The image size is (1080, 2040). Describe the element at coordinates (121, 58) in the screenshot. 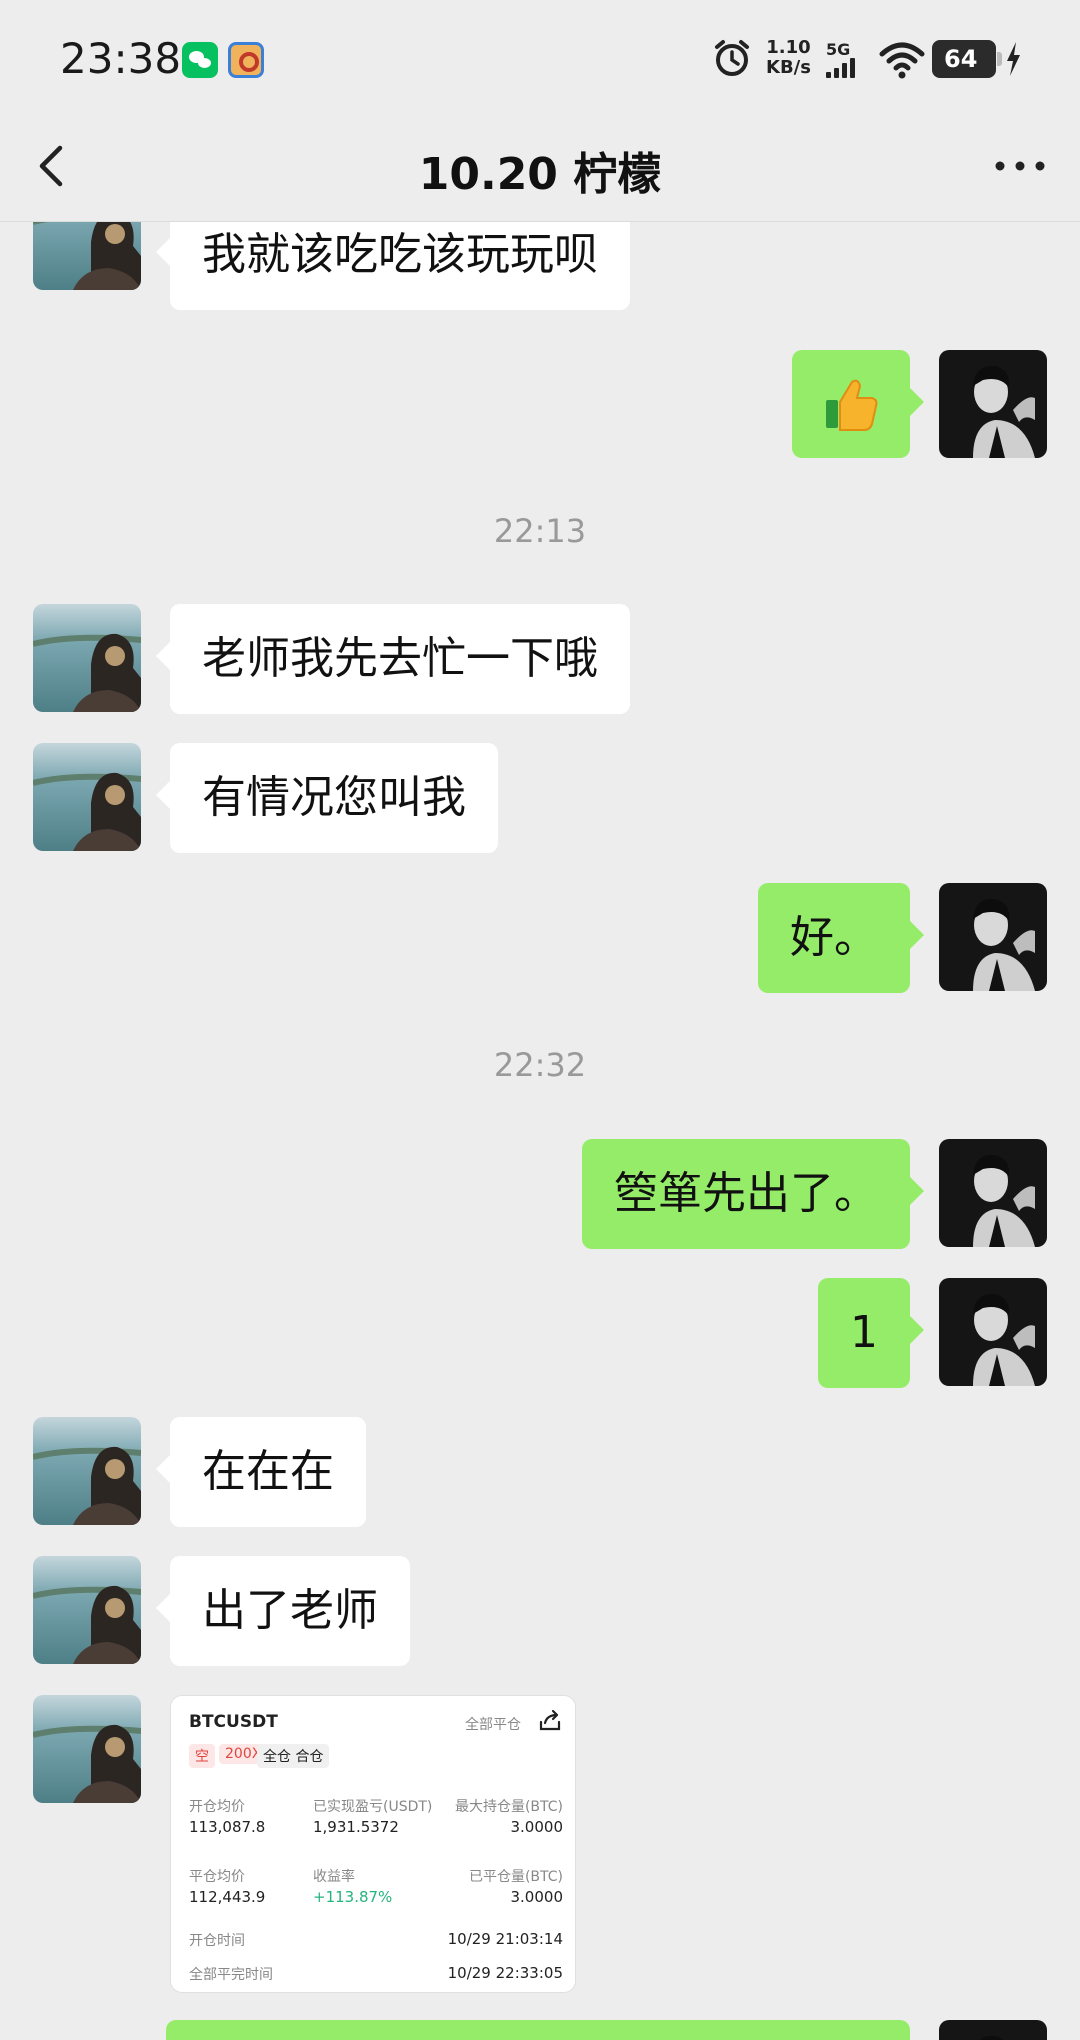

I see `status-time: 23:38` at that location.